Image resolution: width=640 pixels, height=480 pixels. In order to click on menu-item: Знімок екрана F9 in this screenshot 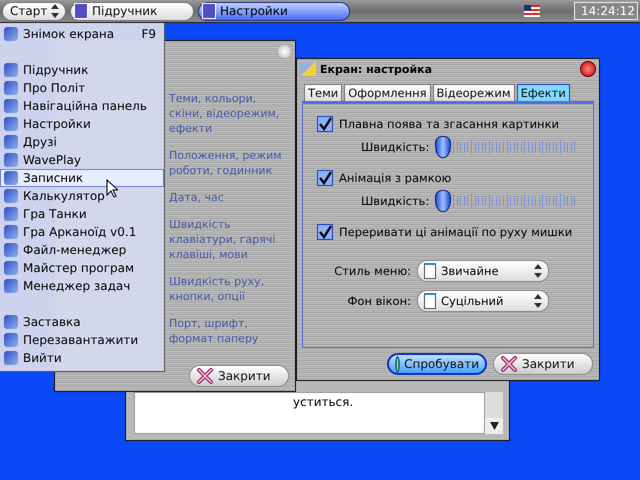, I will do `click(82, 34)`.